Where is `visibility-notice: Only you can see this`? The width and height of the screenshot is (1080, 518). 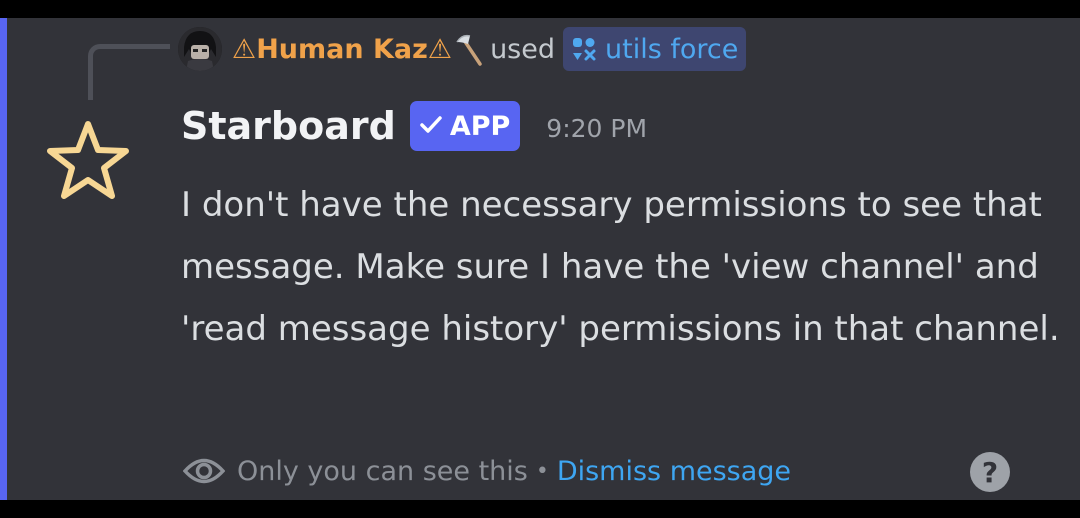
visibility-notice: Only you can see this is located at coordinates (382, 471).